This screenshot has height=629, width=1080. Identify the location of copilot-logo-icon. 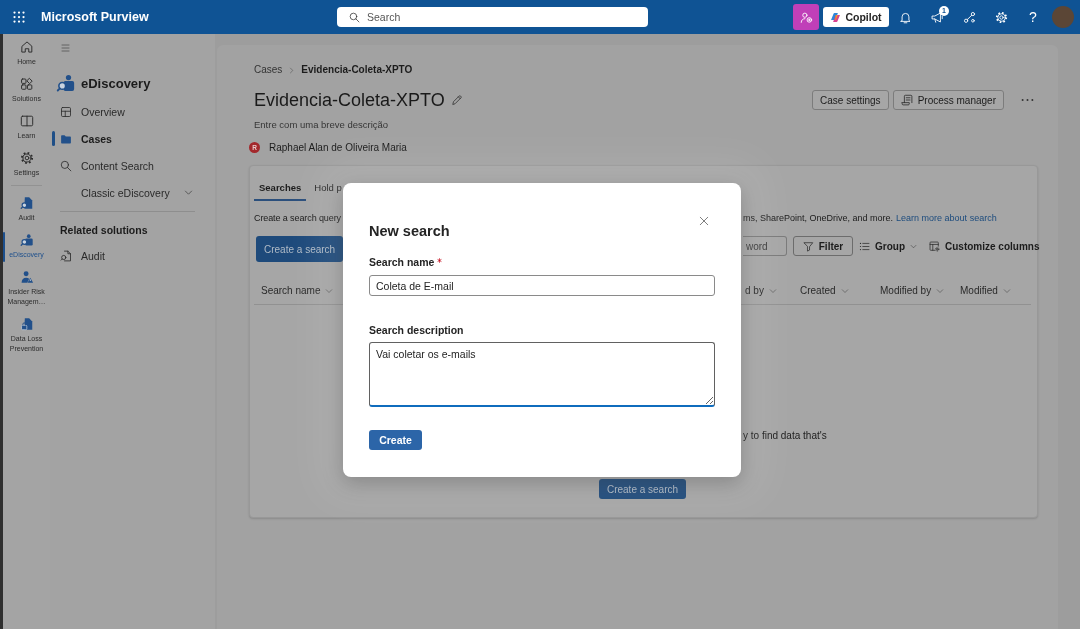
(836, 17).